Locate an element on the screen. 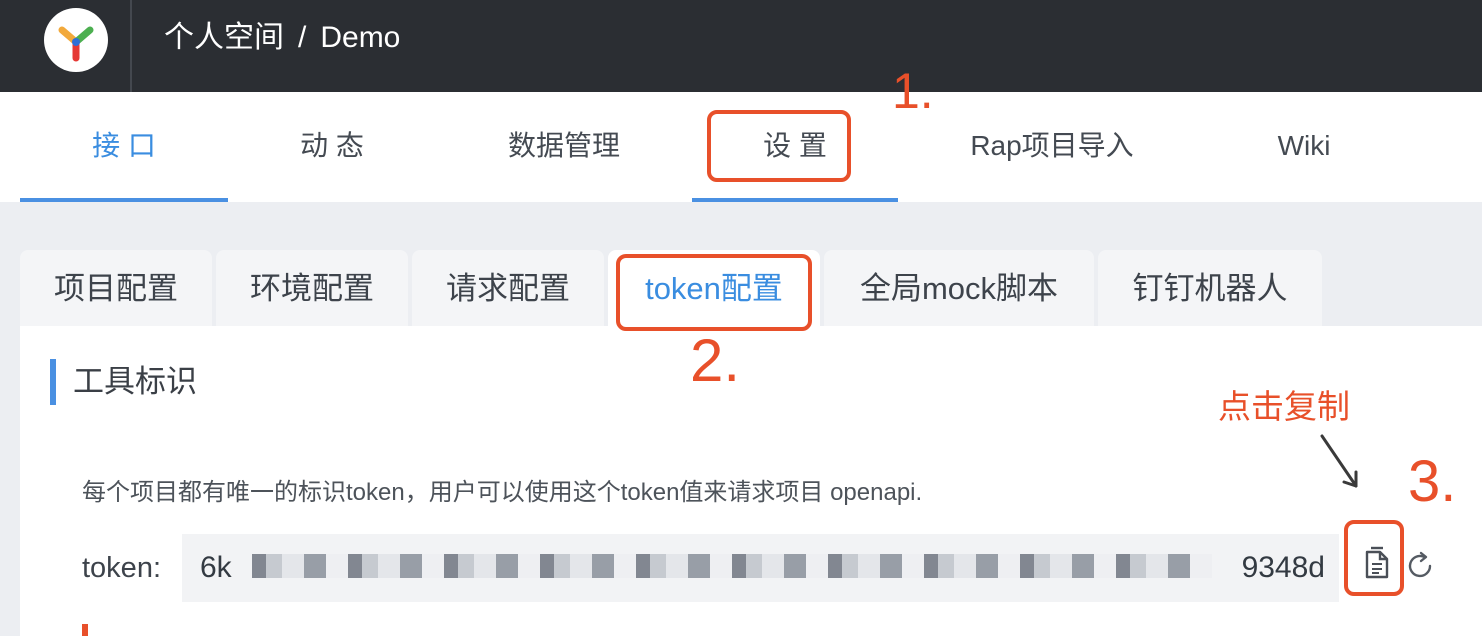 The image size is (1482, 636). annotation-step-3: 3. is located at coordinates (1432, 481).